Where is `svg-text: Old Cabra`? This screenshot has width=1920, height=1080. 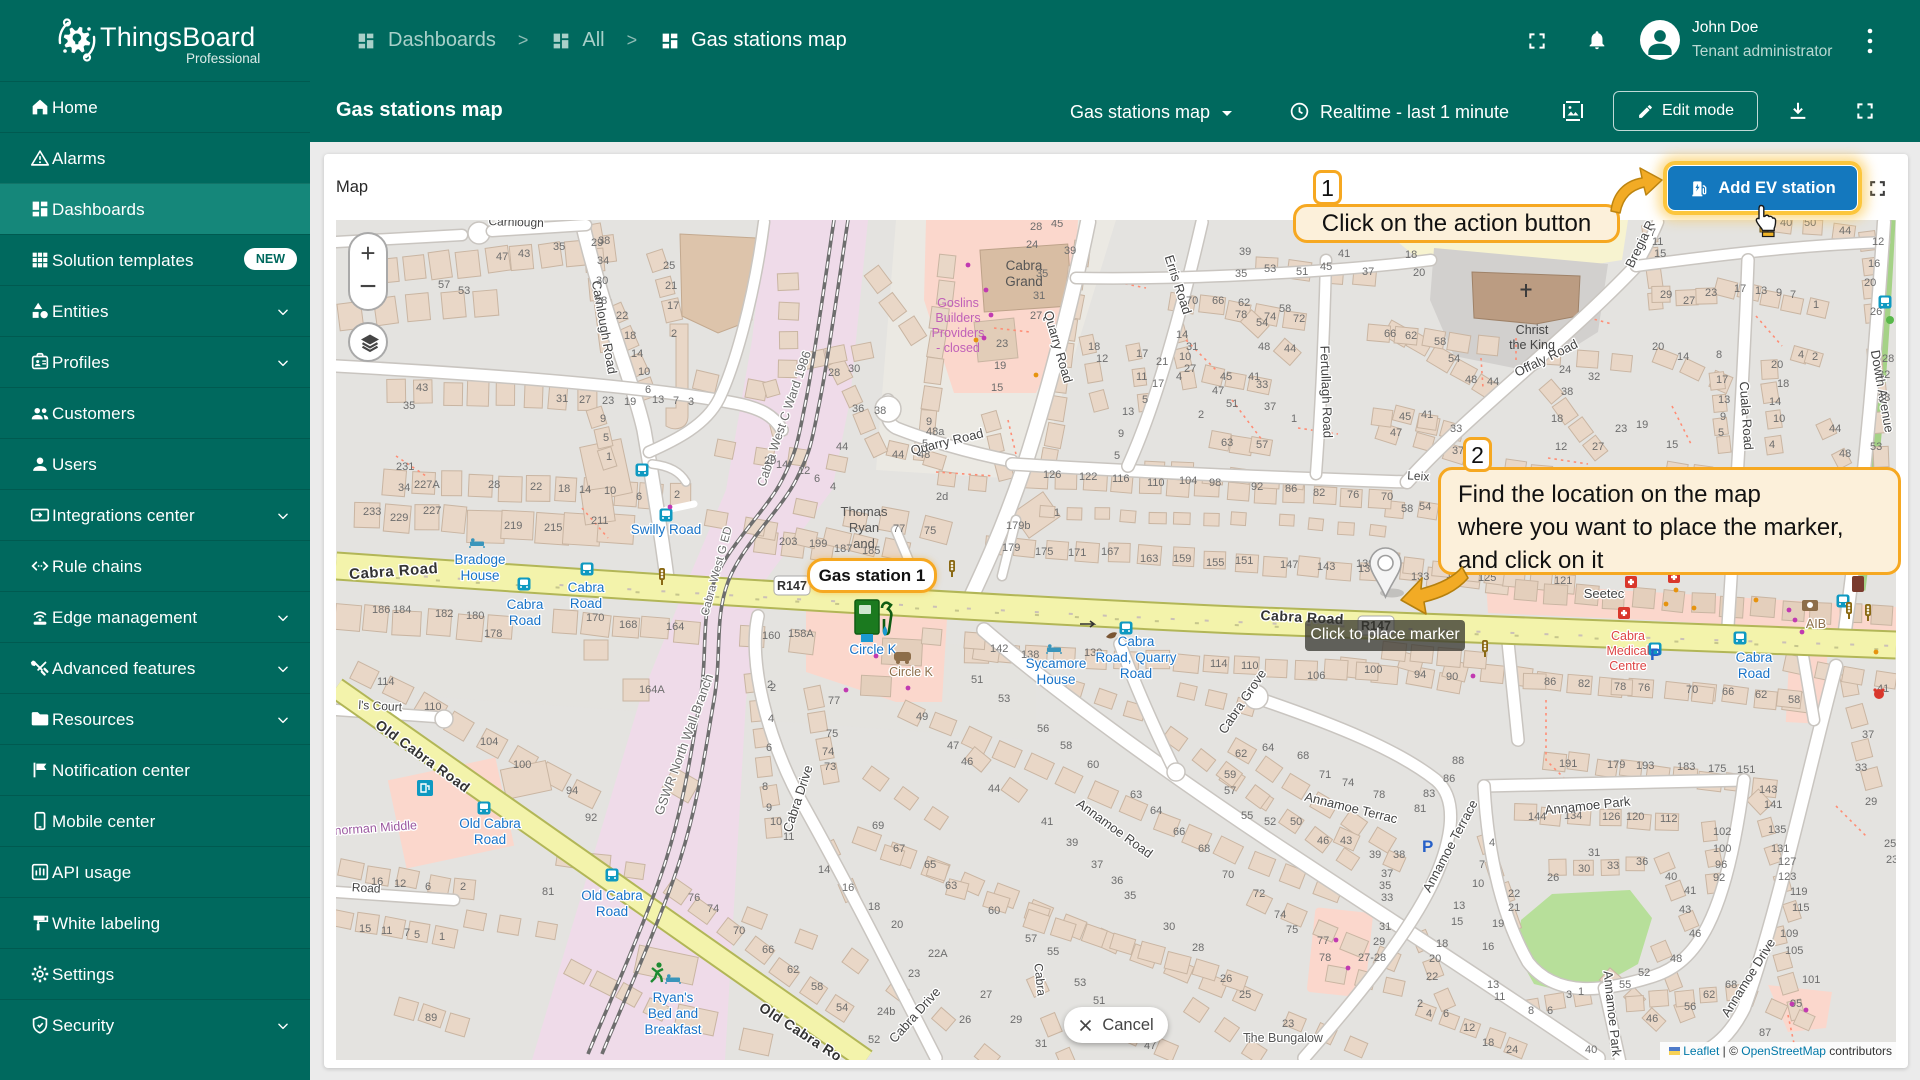
svg-text: Old Cabra is located at coordinates (490, 823).